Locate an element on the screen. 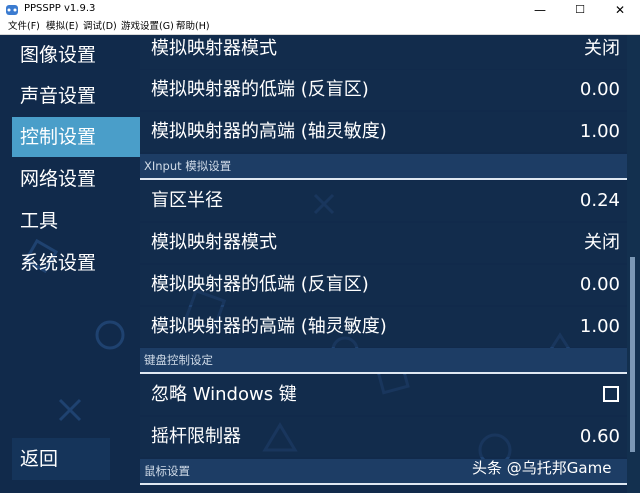 The width and height of the screenshot is (640, 493). watermark: 头条 @乌托邦Game is located at coordinates (542, 468).